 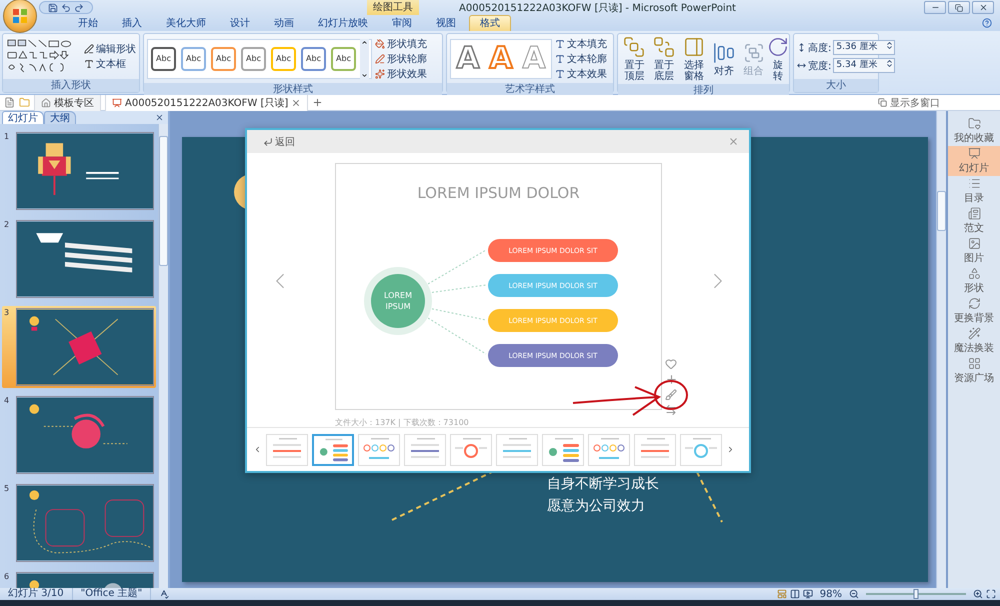 I want to click on document-tab: A000520151222A03KOFW [只读], so click(x=206, y=102).